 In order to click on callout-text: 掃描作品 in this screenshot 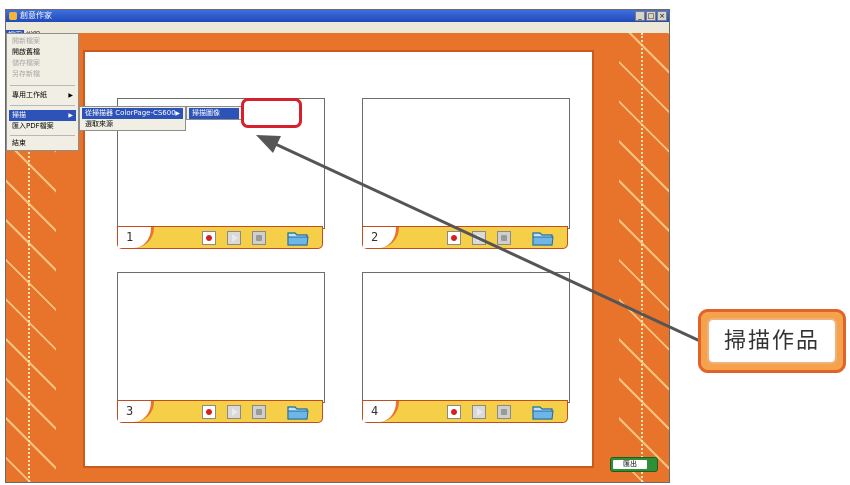, I will do `click(772, 341)`.